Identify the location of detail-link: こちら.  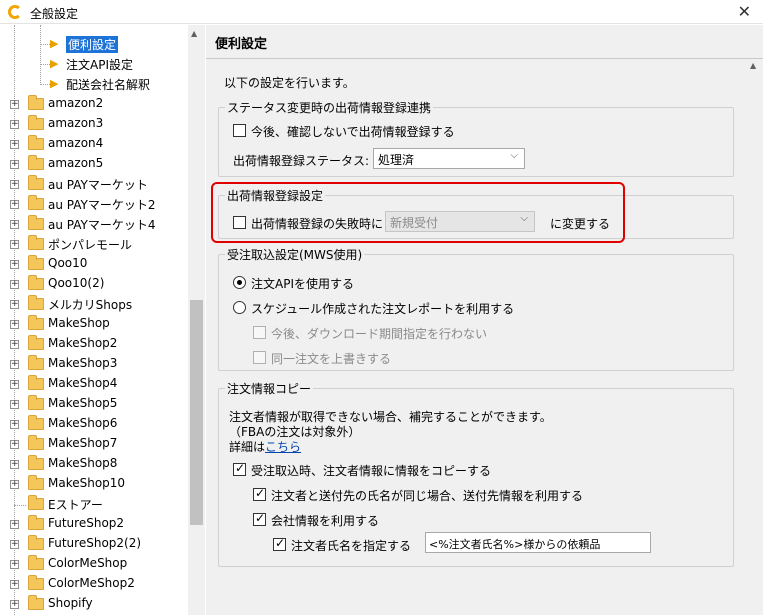
(283, 447).